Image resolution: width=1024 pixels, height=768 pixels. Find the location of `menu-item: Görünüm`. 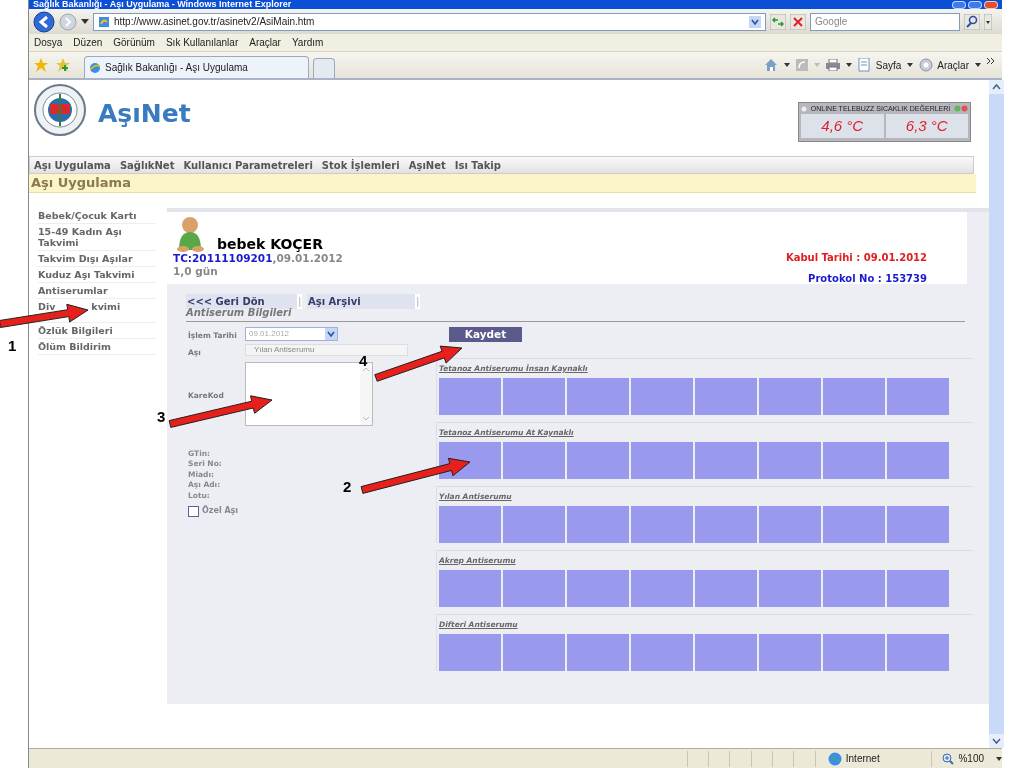

menu-item: Görünüm is located at coordinates (134, 42).